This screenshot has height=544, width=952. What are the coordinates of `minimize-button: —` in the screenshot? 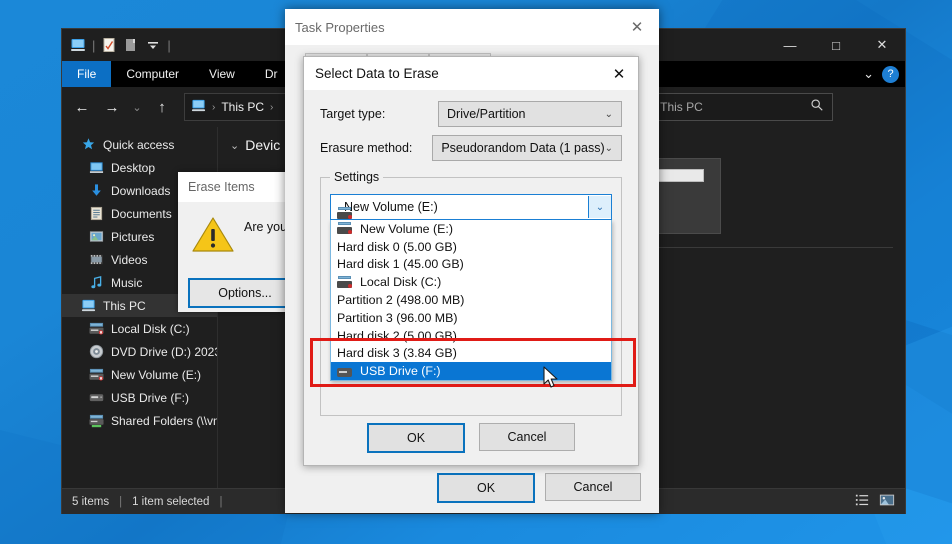 It's located at (790, 45).